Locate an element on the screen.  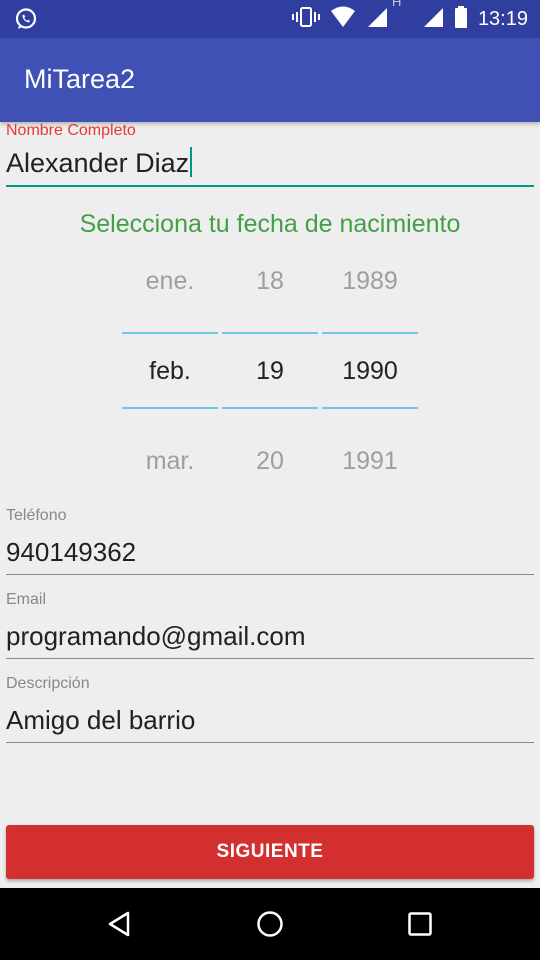
email-label: Email is located at coordinates (26, 599).